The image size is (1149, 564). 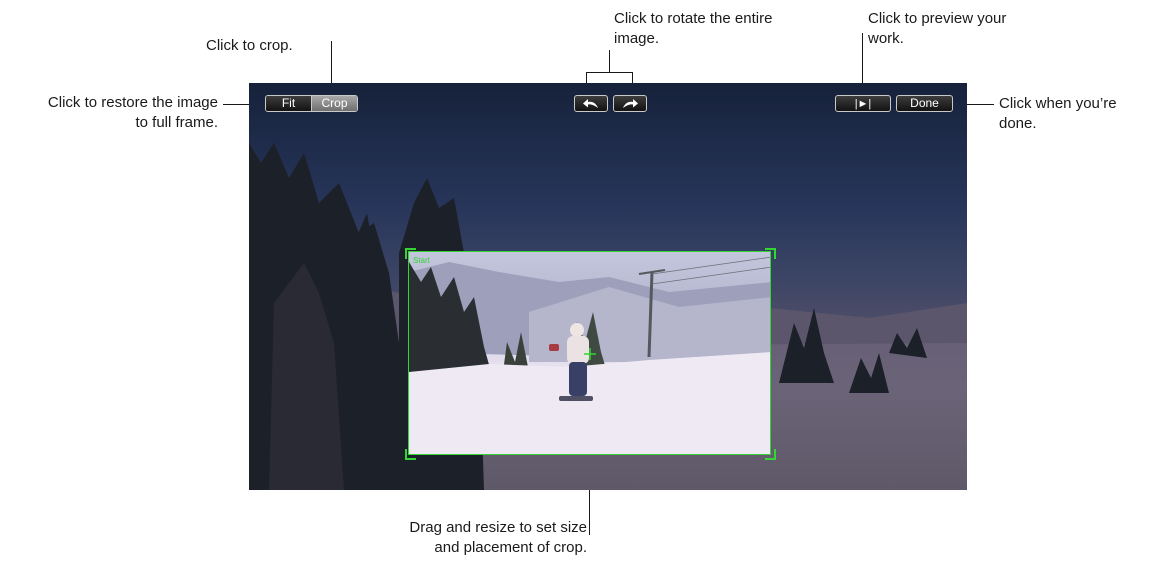 What do you see at coordinates (609, 61) in the screenshot?
I see `leader-line-rotate-stem` at bounding box center [609, 61].